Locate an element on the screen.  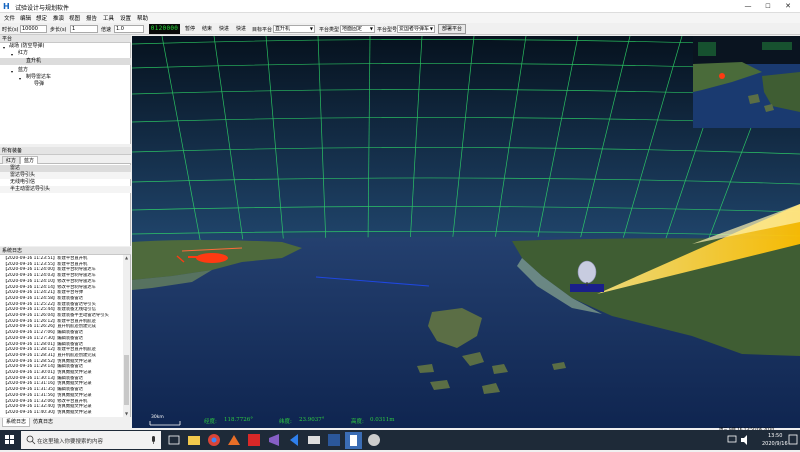
matlab-icon is located at coordinates (234, 440).